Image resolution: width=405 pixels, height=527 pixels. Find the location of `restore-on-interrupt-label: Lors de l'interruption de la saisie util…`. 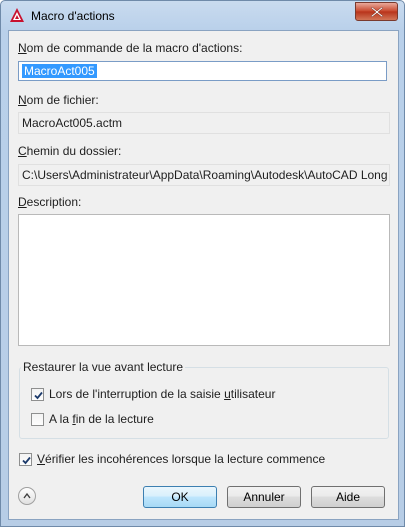

restore-on-interrupt-label: Lors de l'interruption de la saisie util… is located at coordinates (162, 394).